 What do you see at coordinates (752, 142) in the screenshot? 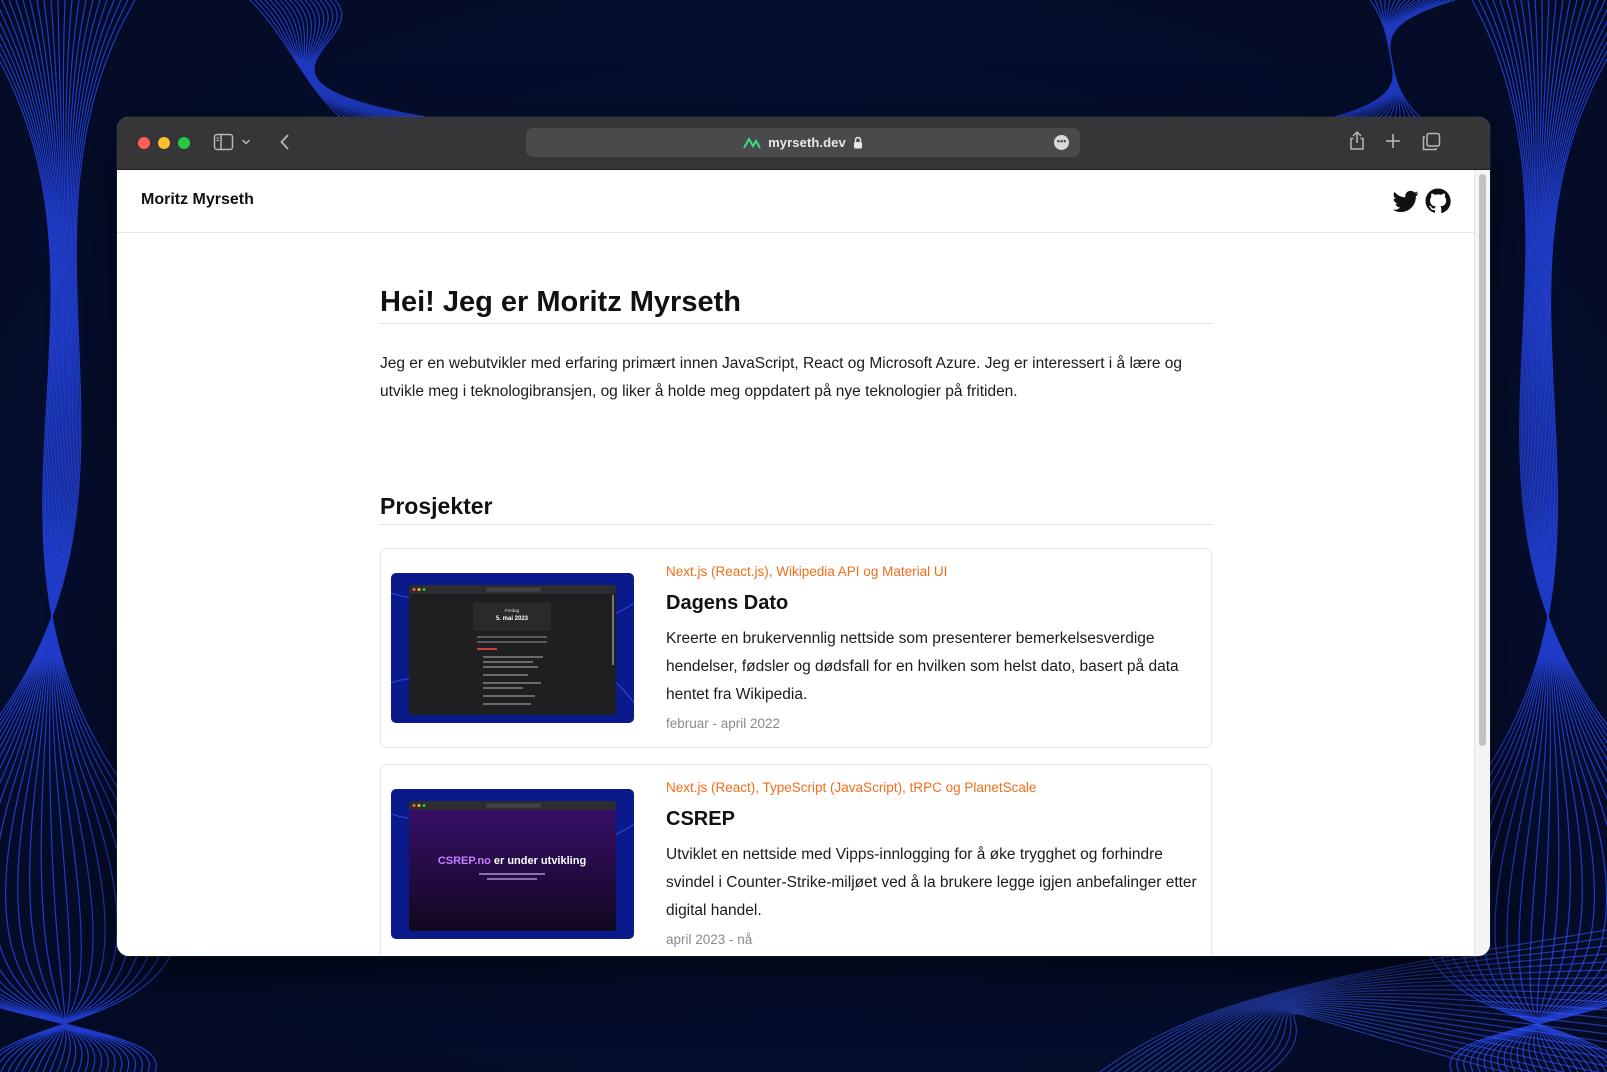
I see `mountain-icon` at bounding box center [752, 142].